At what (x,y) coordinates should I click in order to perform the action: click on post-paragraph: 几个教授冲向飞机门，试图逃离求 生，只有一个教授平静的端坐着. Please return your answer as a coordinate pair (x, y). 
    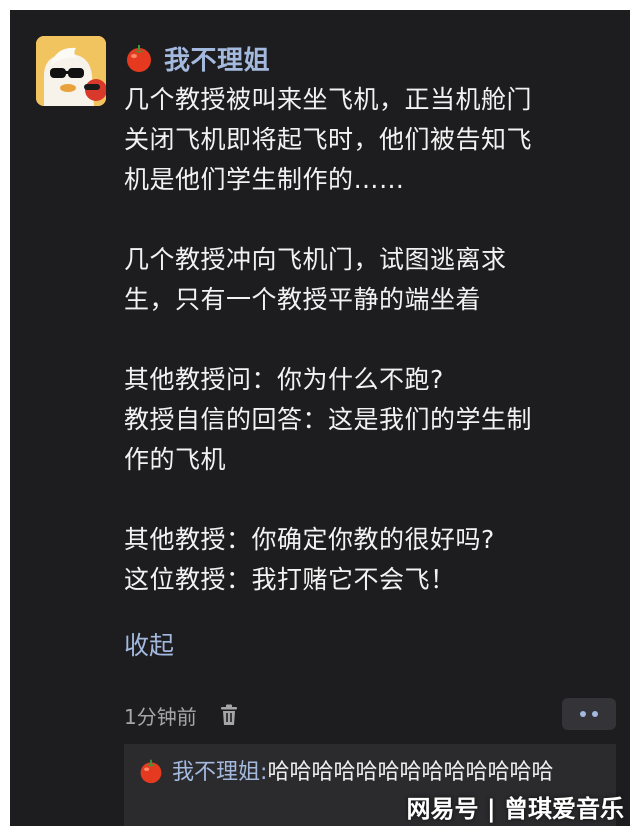
    Looking at the image, I should click on (374, 280).